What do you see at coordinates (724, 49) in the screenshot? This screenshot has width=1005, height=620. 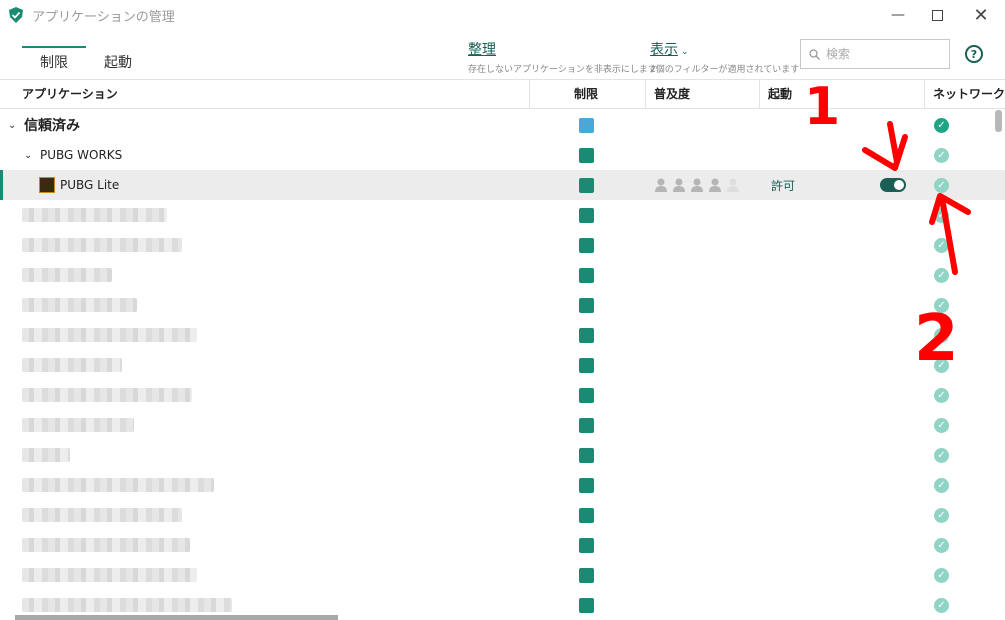 I see `display-link: 表示 ⌄` at bounding box center [724, 49].